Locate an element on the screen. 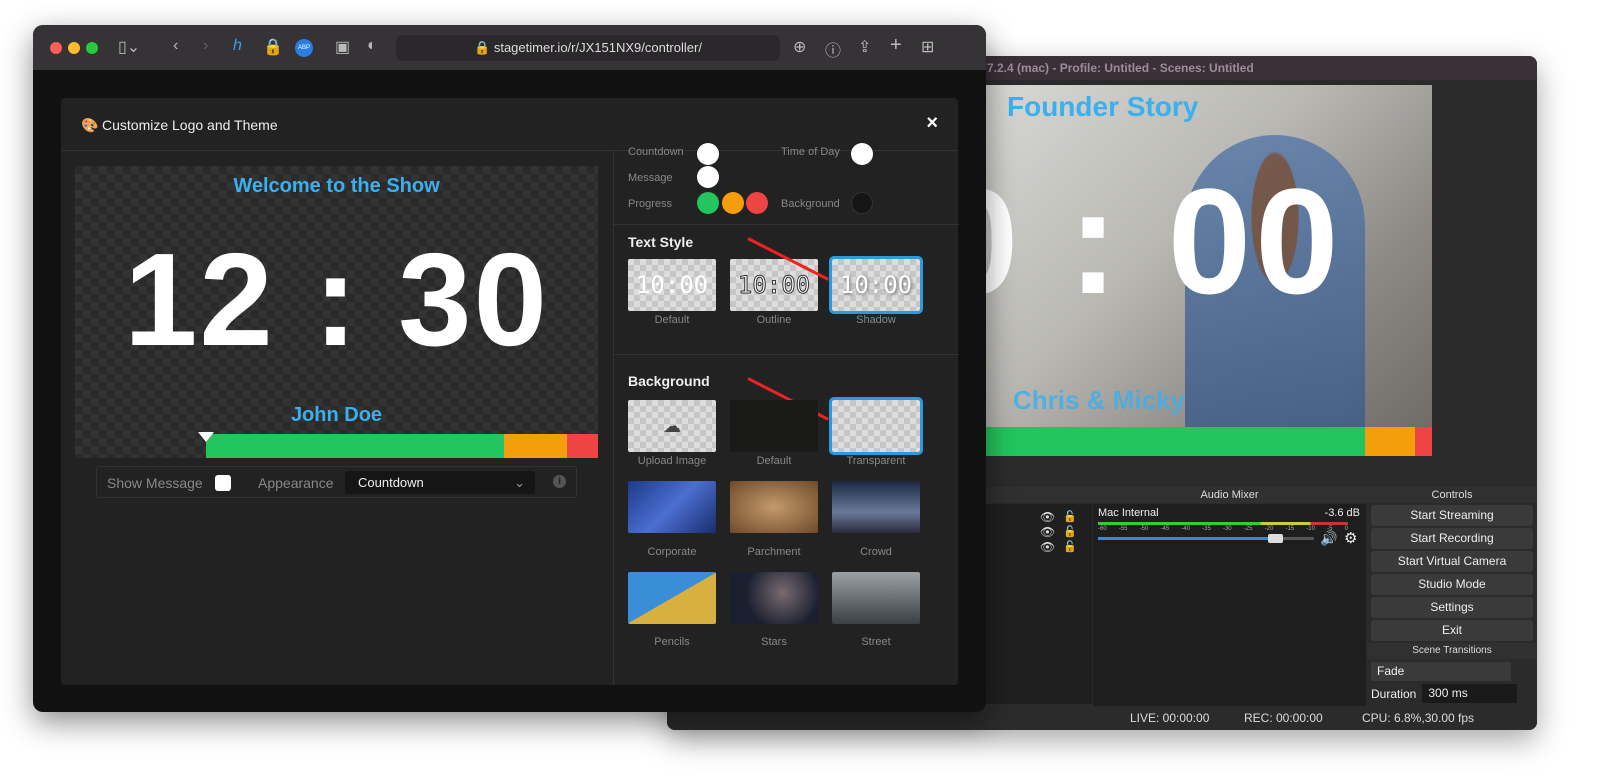 The width and height of the screenshot is (1600, 783). appearance-select: Countdown ⌄ is located at coordinates (440, 482).